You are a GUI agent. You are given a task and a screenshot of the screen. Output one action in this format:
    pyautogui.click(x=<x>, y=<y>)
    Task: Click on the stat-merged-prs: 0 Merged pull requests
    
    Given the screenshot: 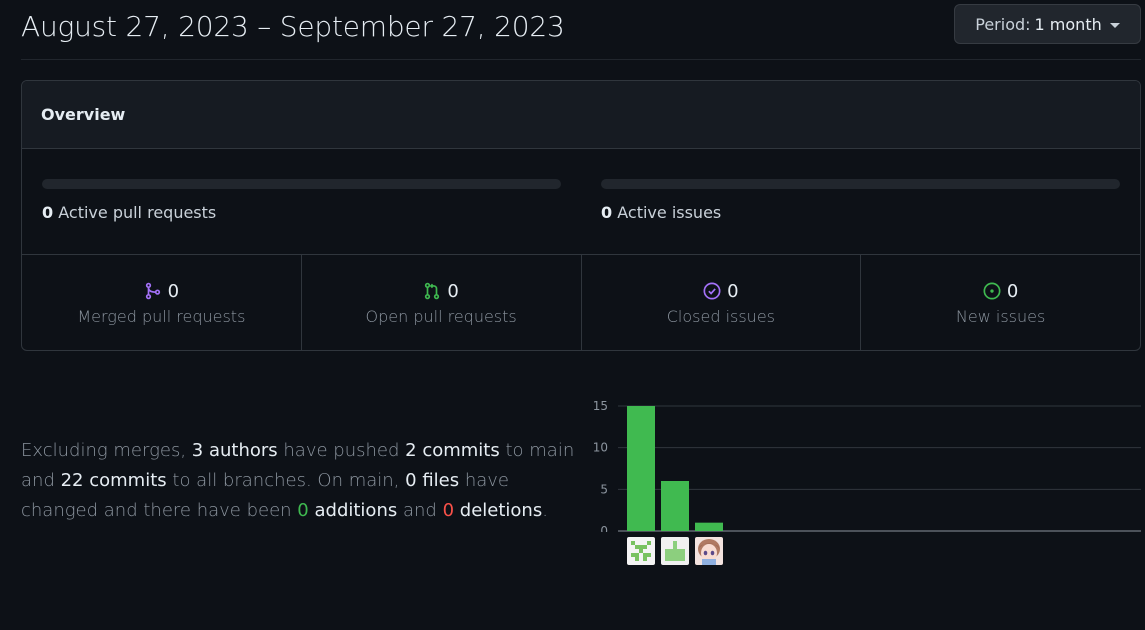 What is the action you would take?
    pyautogui.click(x=162, y=302)
    